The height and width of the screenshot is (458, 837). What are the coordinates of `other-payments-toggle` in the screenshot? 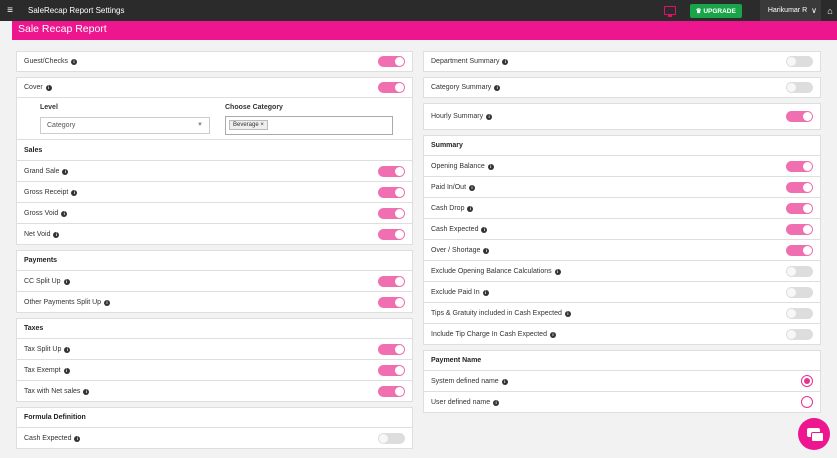 It's located at (391, 302).